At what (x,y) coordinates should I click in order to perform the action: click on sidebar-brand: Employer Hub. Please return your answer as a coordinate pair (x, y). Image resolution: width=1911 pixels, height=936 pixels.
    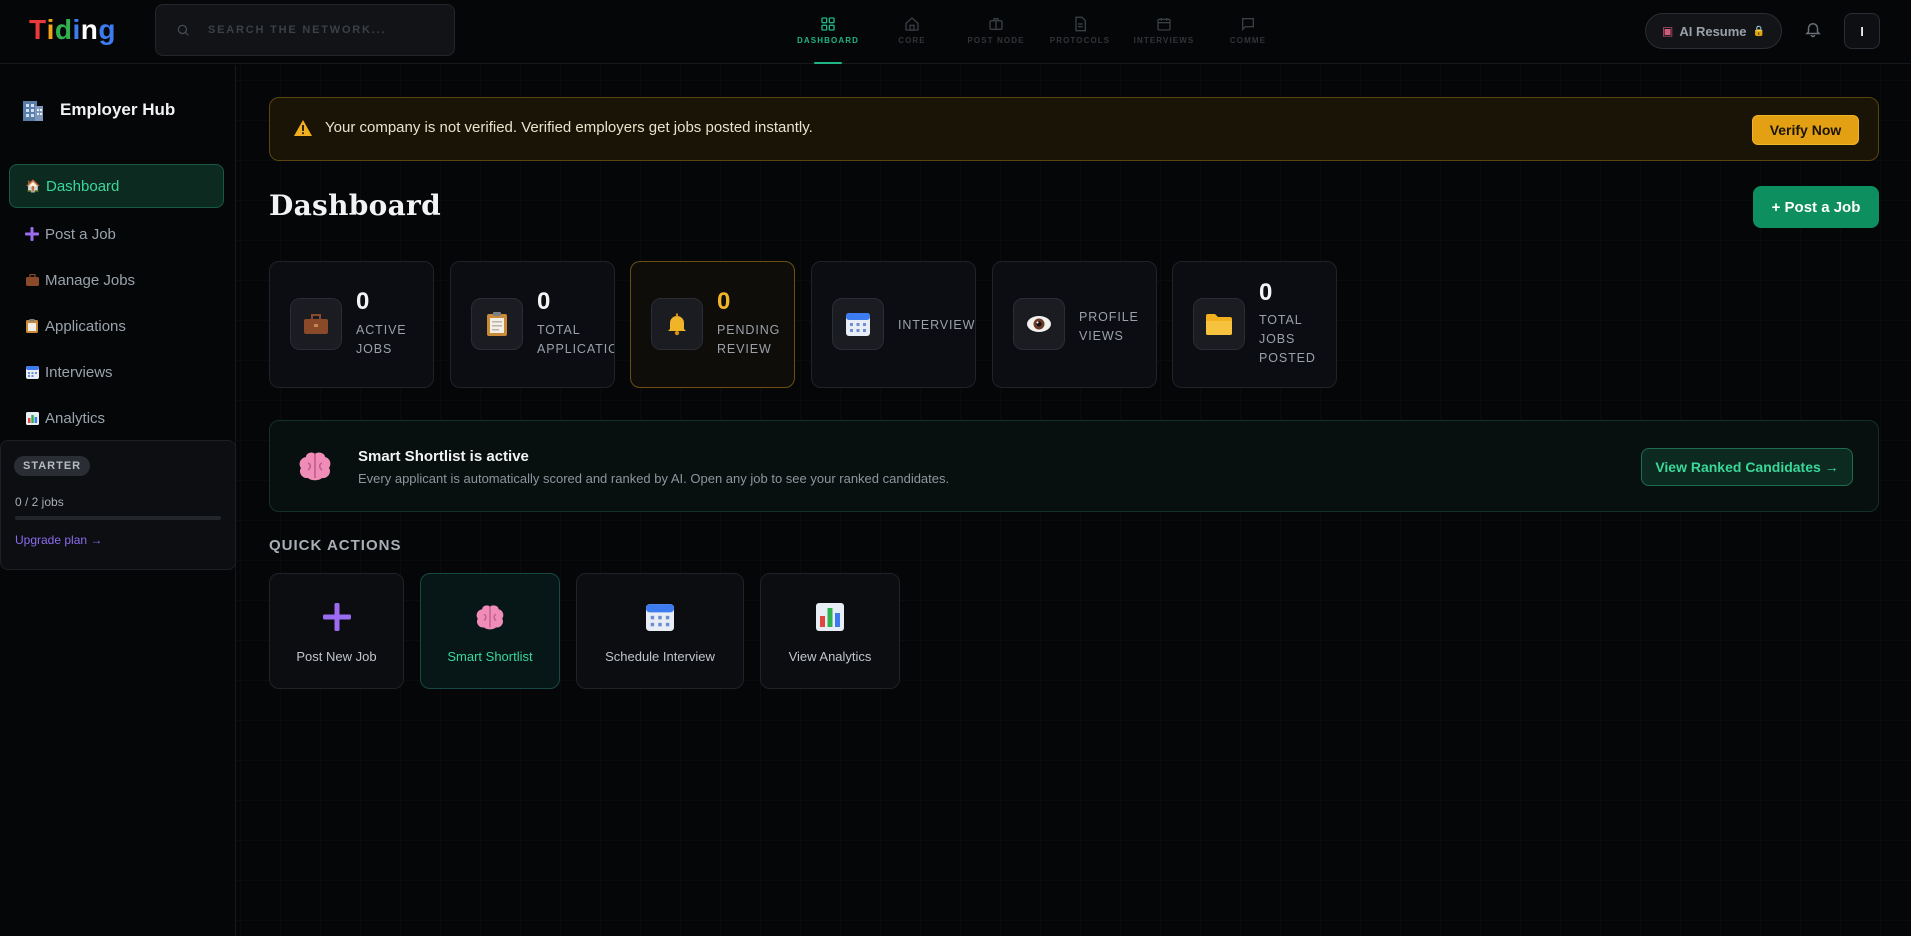
    Looking at the image, I should click on (97, 110).